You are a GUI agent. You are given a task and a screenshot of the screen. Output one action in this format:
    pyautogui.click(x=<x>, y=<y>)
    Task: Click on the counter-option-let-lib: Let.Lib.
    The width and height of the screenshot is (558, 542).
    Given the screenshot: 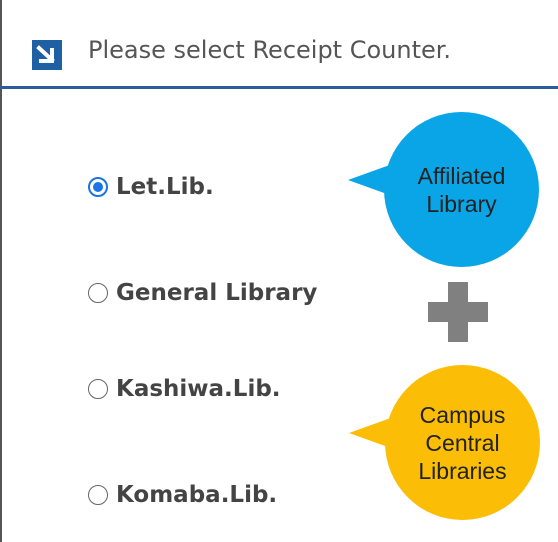 What is the action you would take?
    pyautogui.click(x=151, y=187)
    